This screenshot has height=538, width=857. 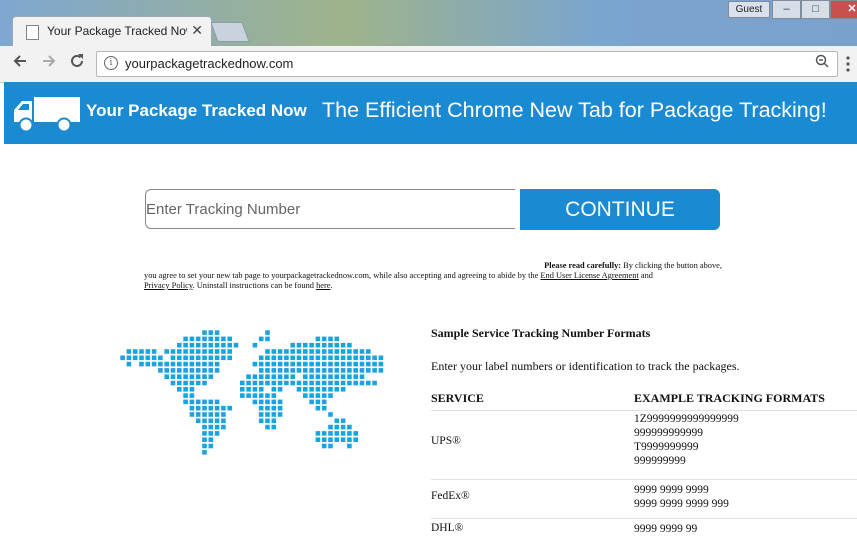 What do you see at coordinates (645, 275) in the screenshot?
I see `legal-and: and` at bounding box center [645, 275].